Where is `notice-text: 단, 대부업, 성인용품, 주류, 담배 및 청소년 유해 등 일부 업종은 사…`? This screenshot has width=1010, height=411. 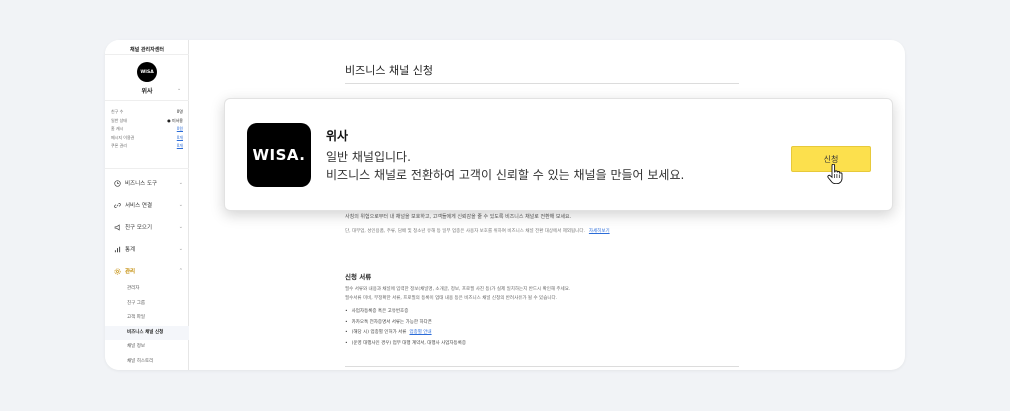 notice-text: 단, 대부업, 성인용품, 주류, 담배 및 청소년 유해 등 일부 업종은 사… is located at coordinates (477, 231).